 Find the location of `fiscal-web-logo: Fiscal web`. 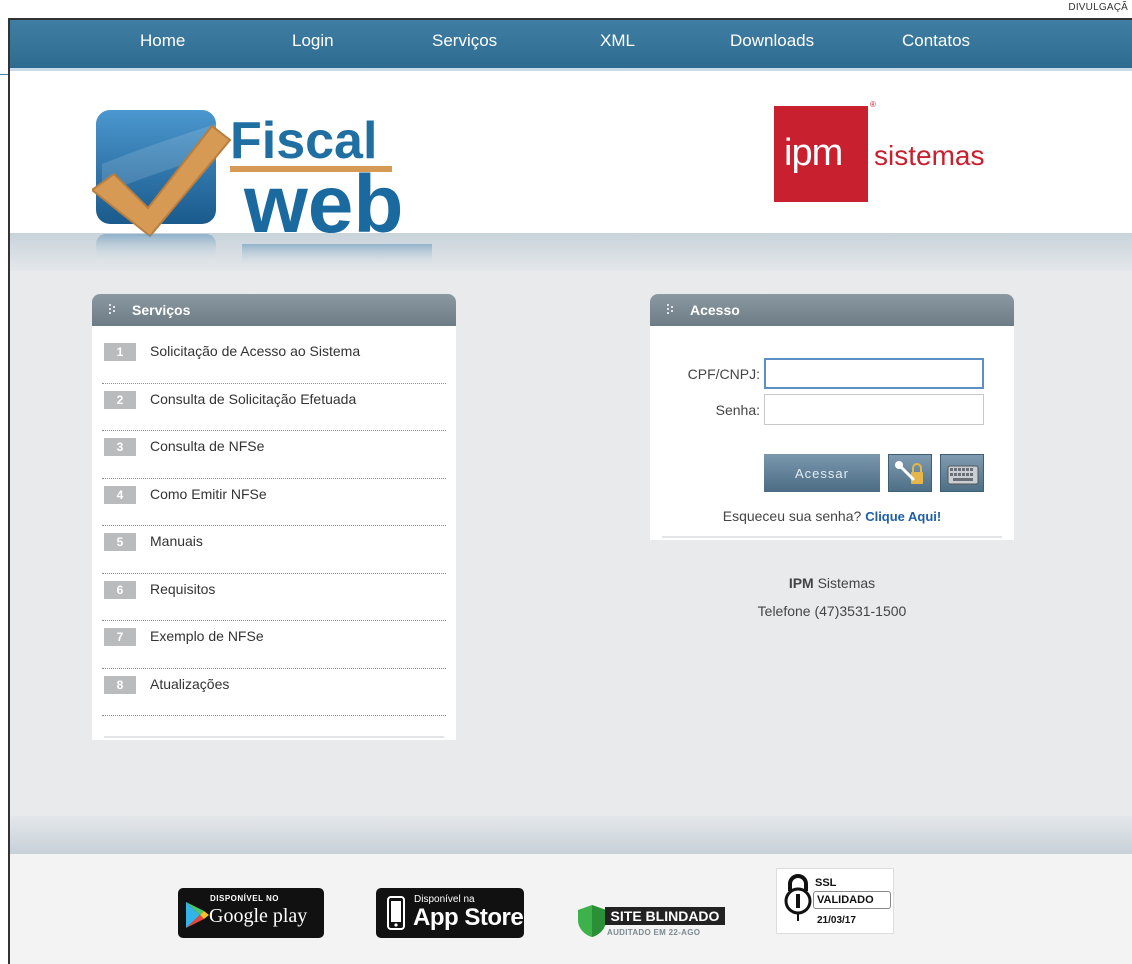

fiscal-web-logo: Fiscal web is located at coordinates (262, 188).